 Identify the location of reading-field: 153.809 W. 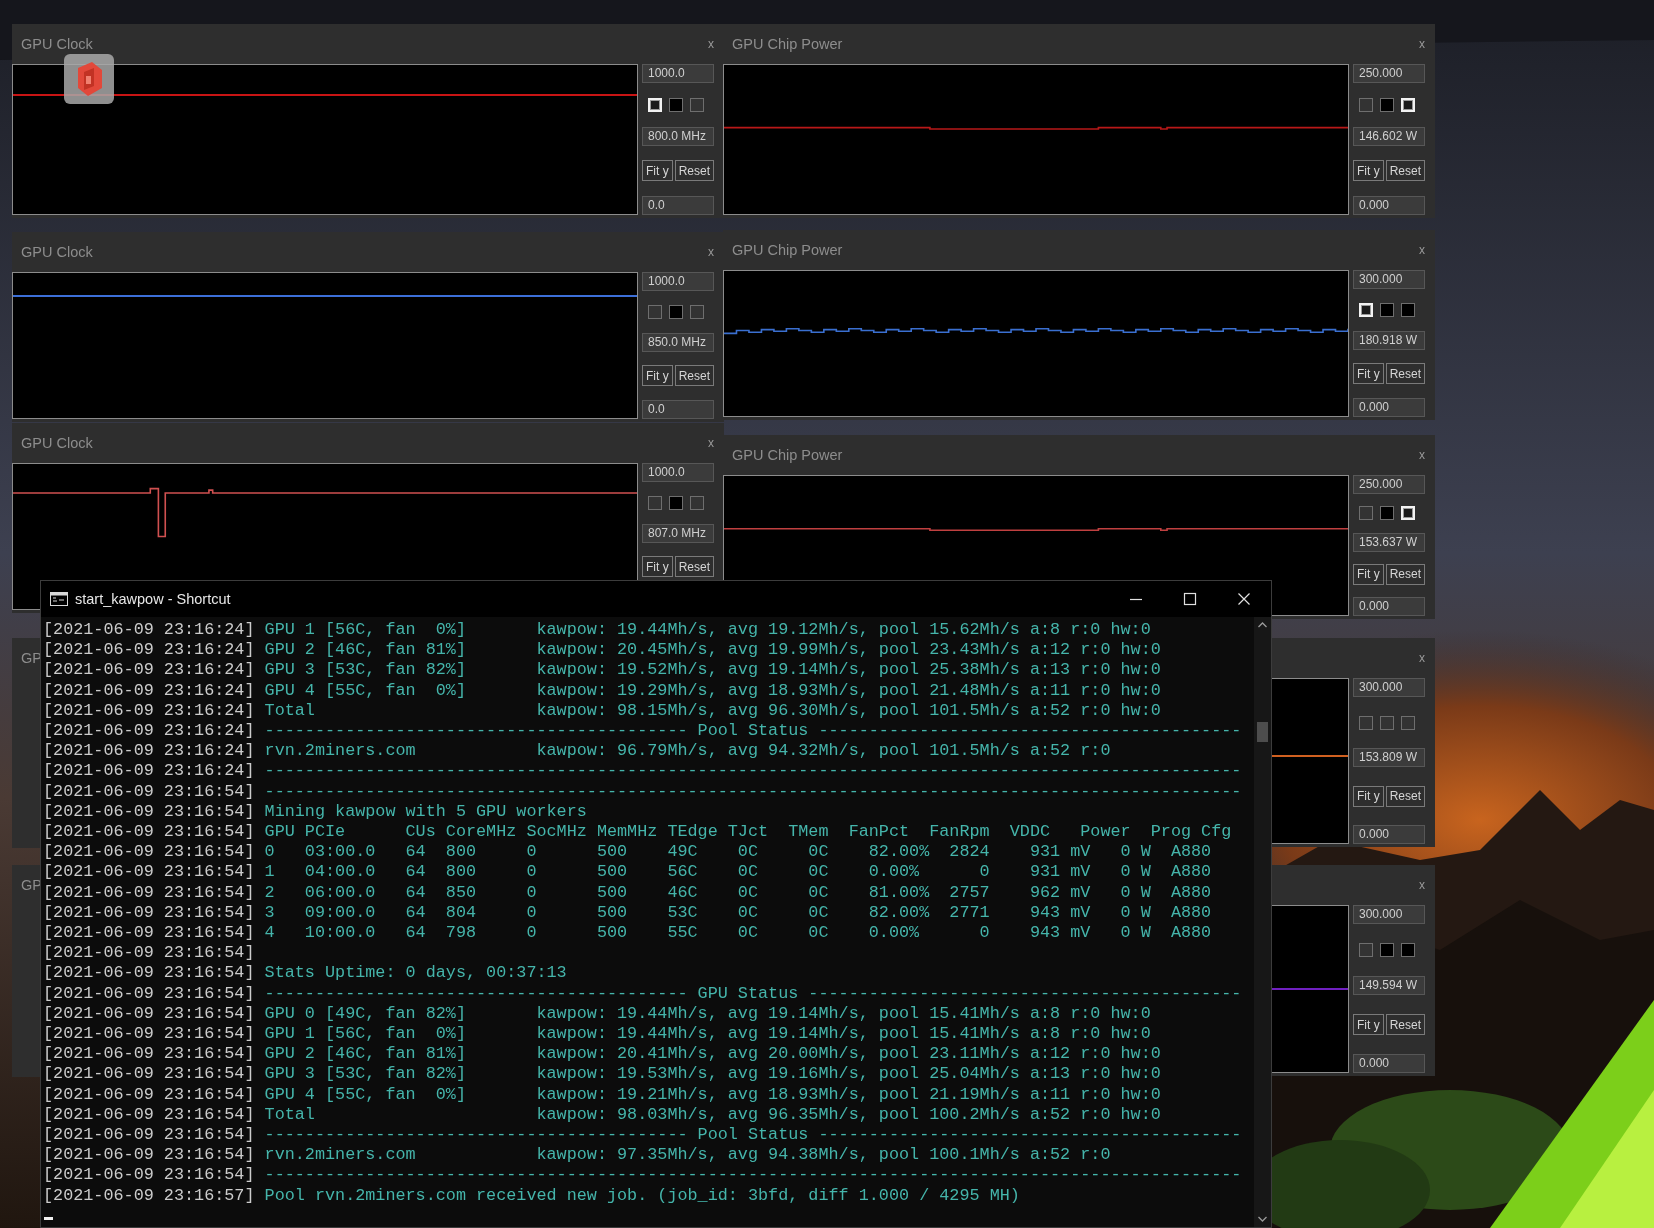
(1389, 757).